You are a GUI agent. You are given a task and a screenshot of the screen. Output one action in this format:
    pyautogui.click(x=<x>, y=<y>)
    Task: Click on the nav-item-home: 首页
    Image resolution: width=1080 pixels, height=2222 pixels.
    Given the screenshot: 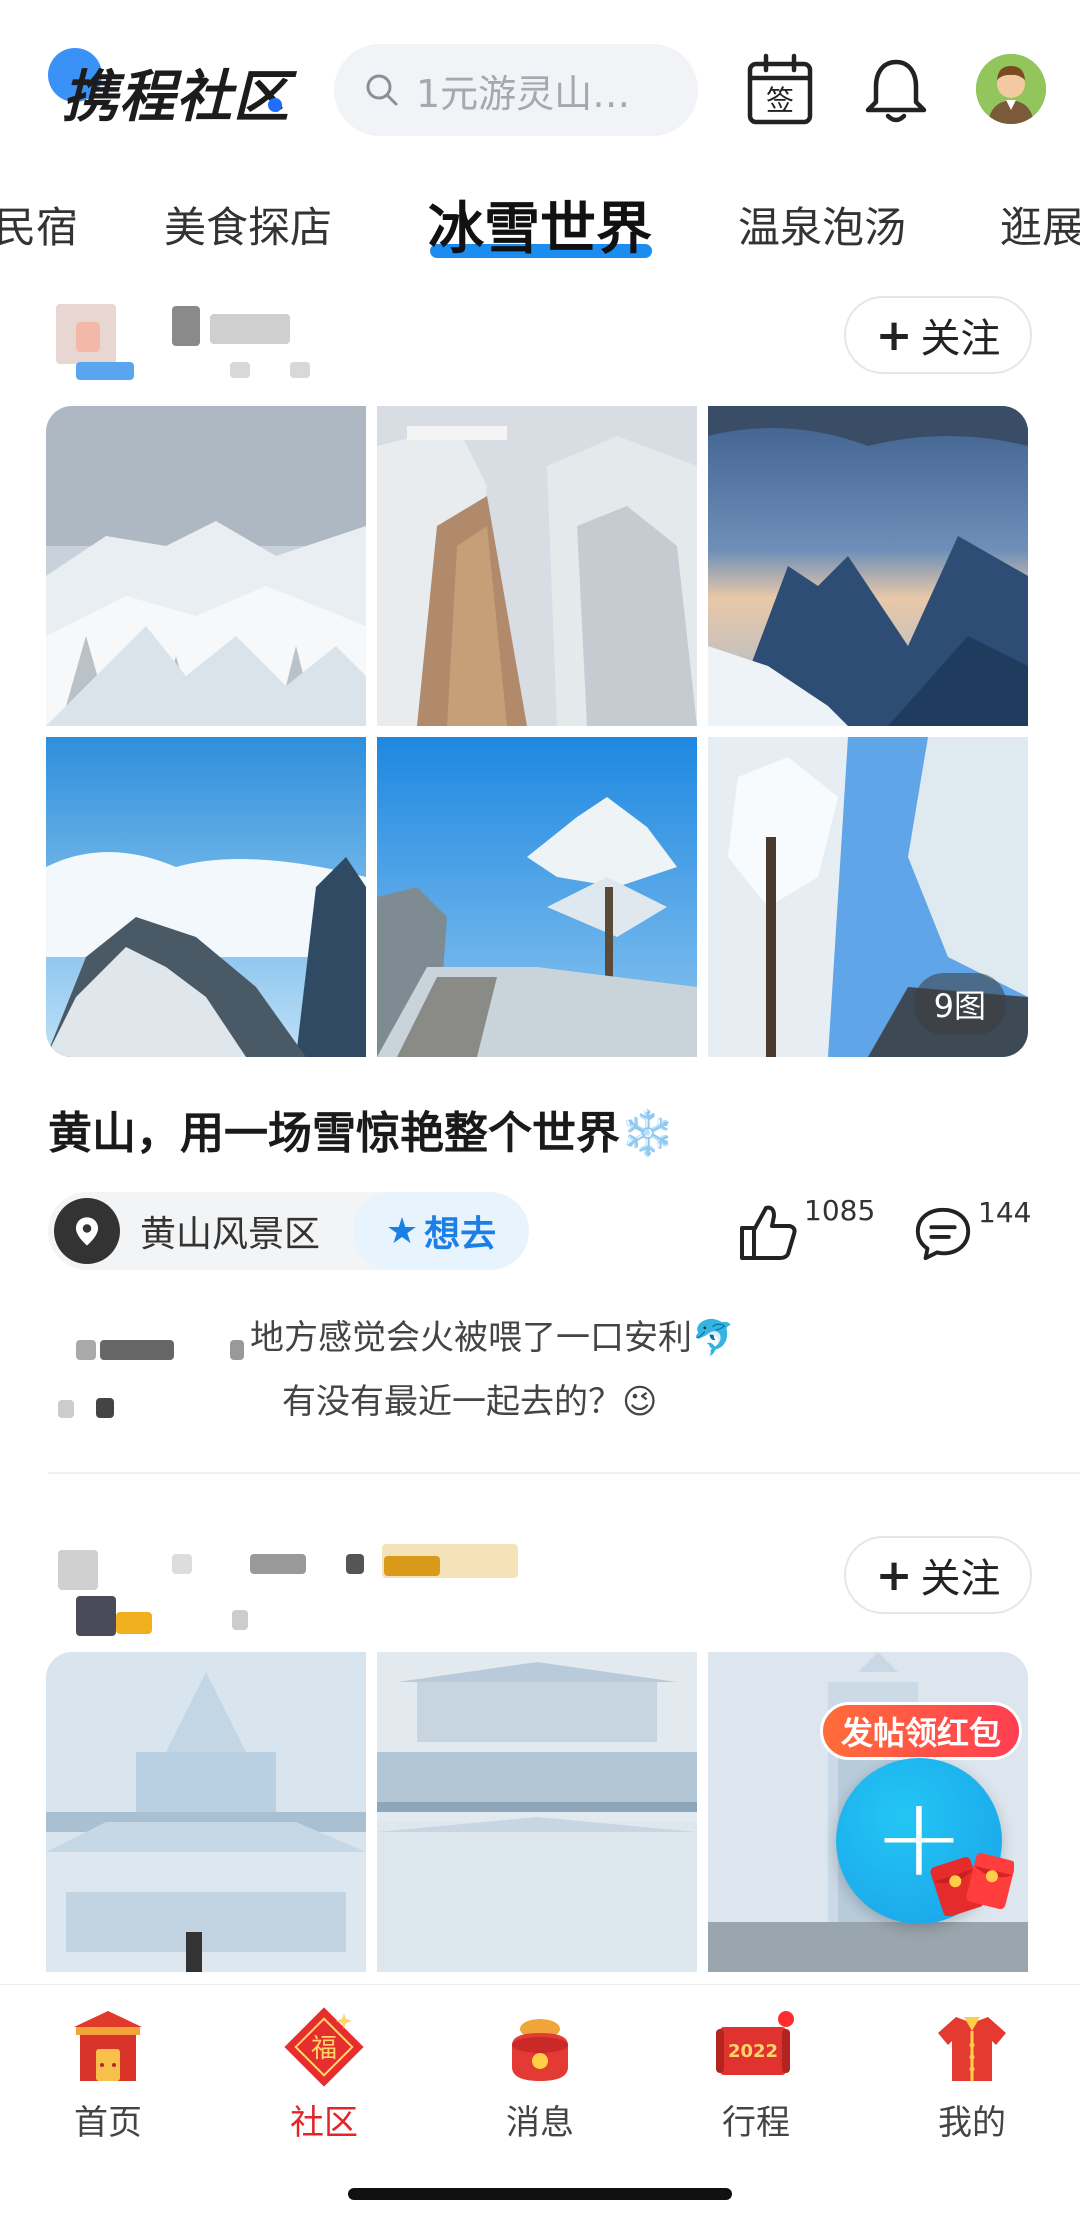 What is the action you would take?
    pyautogui.click(x=108, y=2074)
    